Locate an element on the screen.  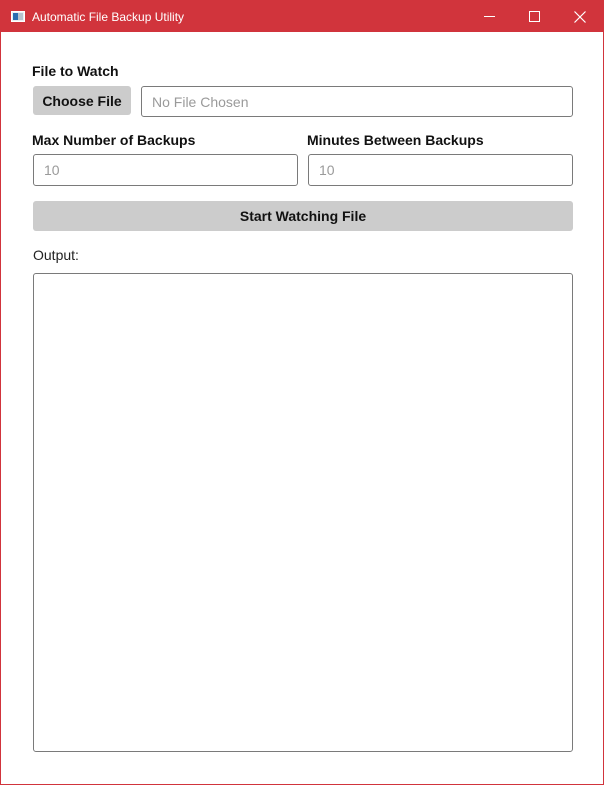
maximize-icon is located at coordinates (534, 16).